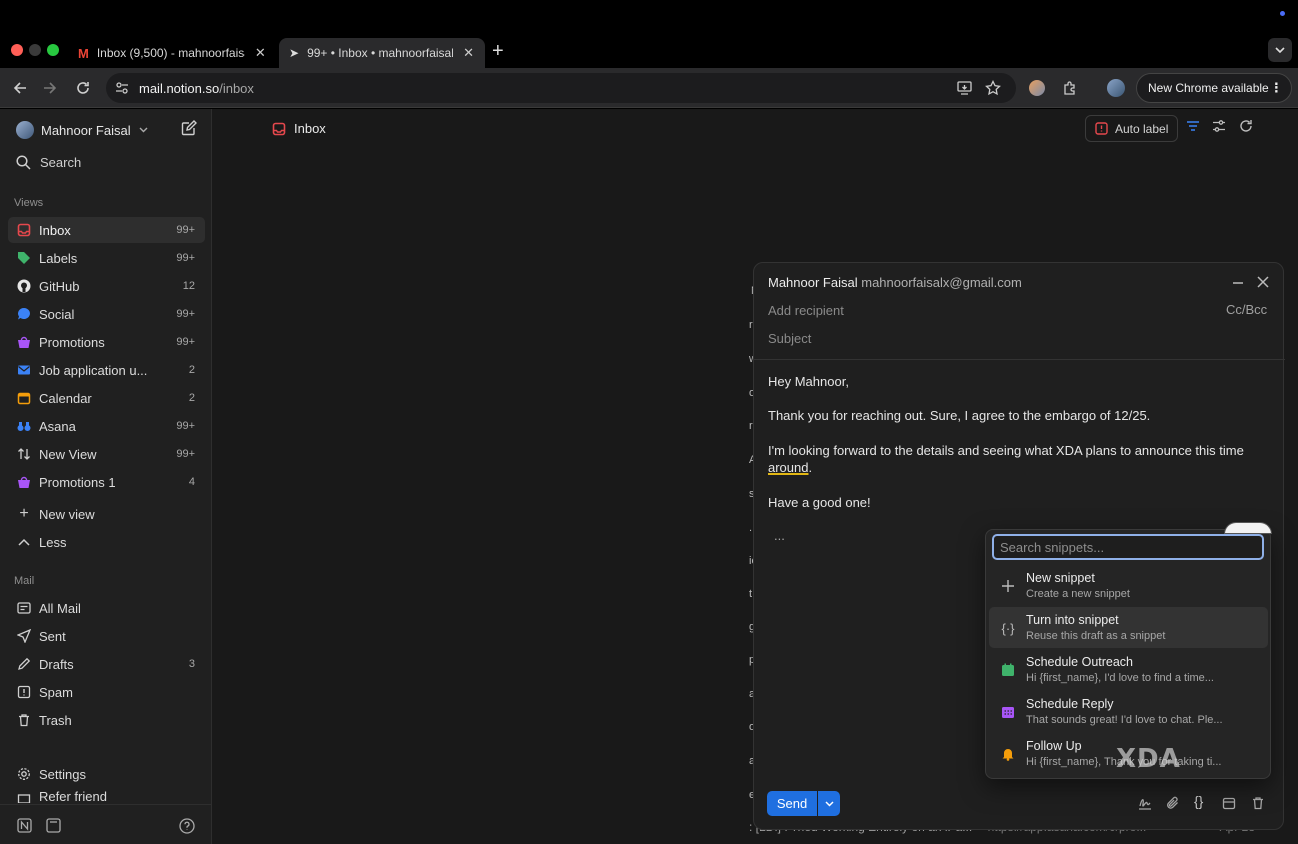  What do you see at coordinates (86, 130) in the screenshot?
I see `account-name: Mahnoor Faisal` at bounding box center [86, 130].